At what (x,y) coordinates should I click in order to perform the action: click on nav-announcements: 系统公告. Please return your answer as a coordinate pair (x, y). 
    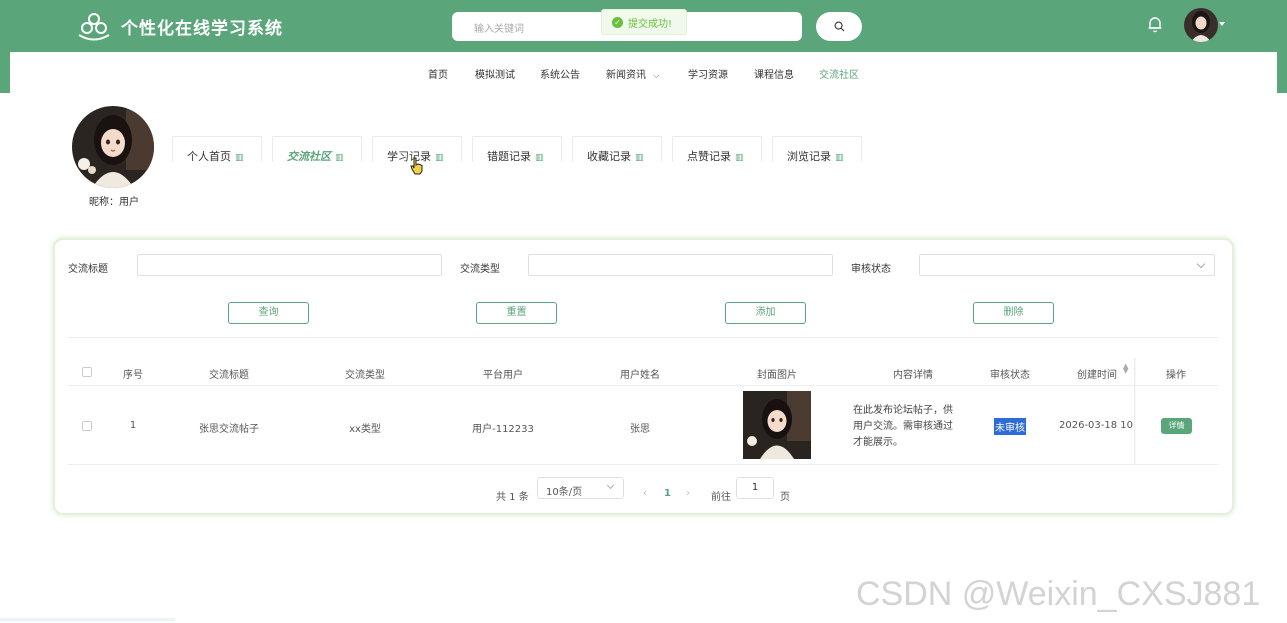
    Looking at the image, I should click on (560, 73).